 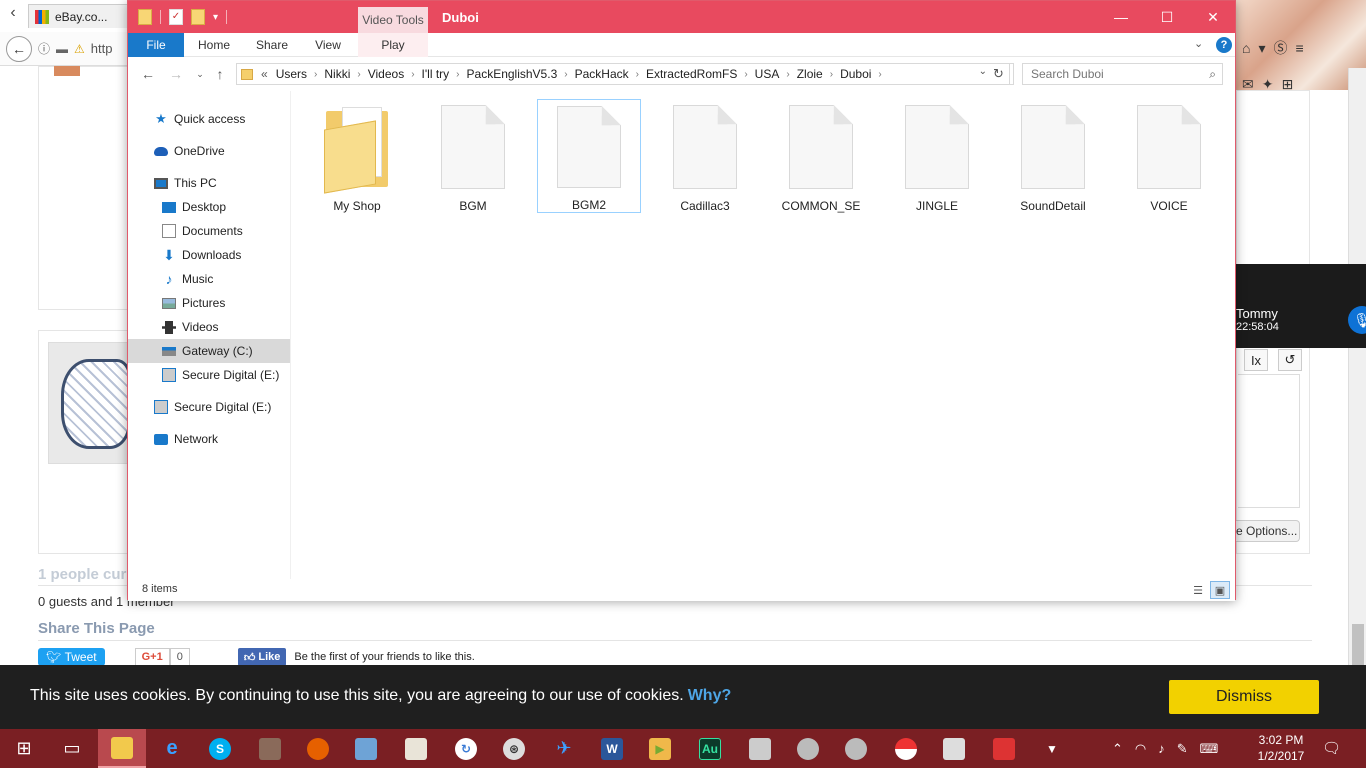 I want to click on audition-taskbar-icon: Au, so click(x=710, y=748).